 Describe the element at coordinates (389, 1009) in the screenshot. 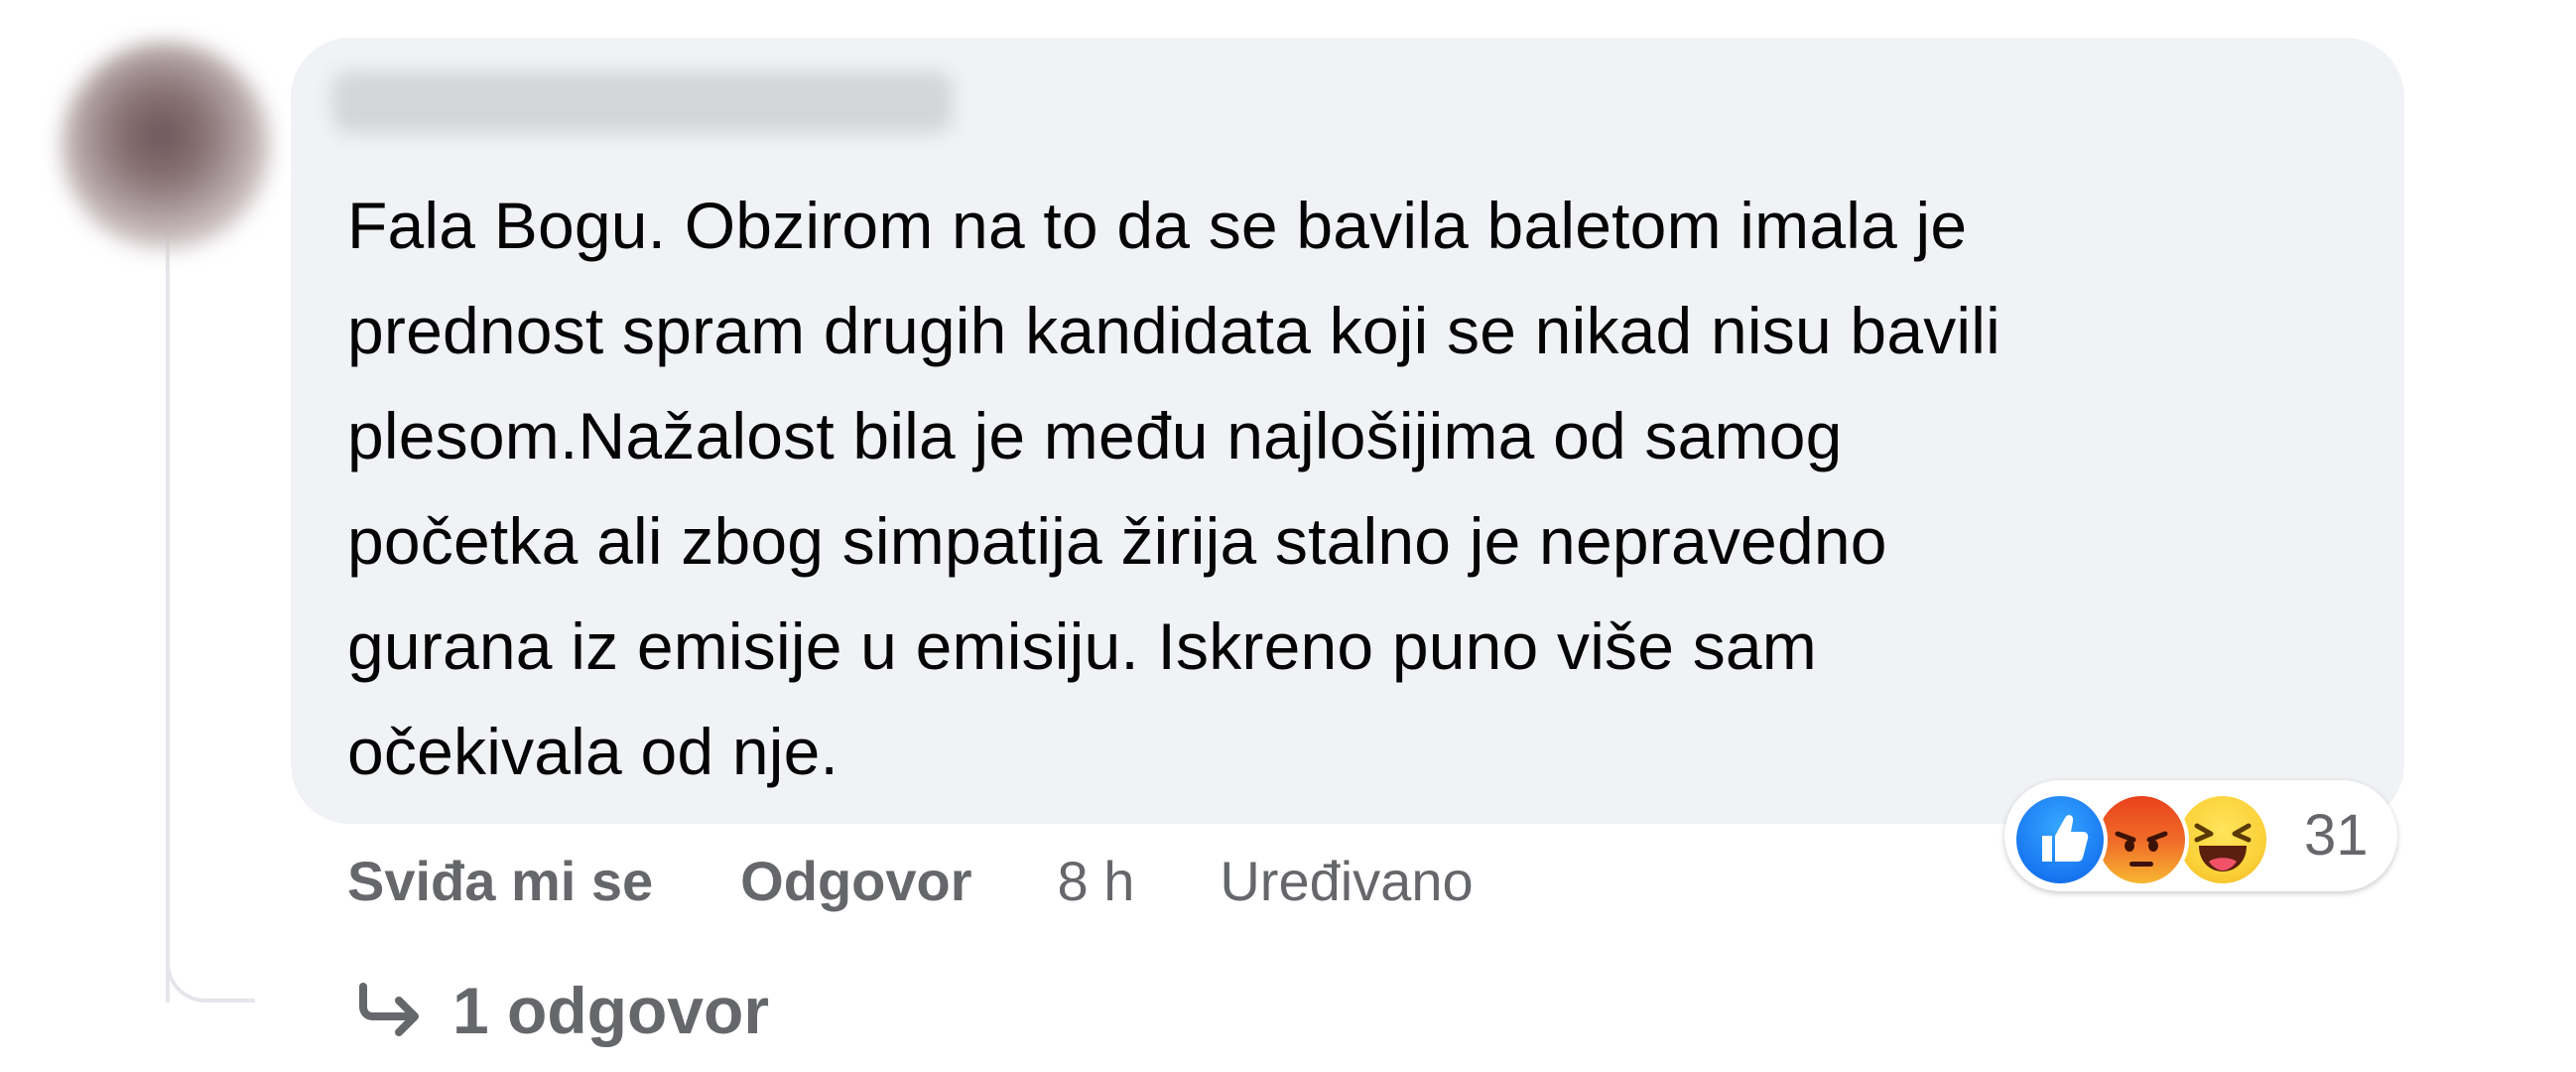

I see `reply-arrow-icon` at that location.